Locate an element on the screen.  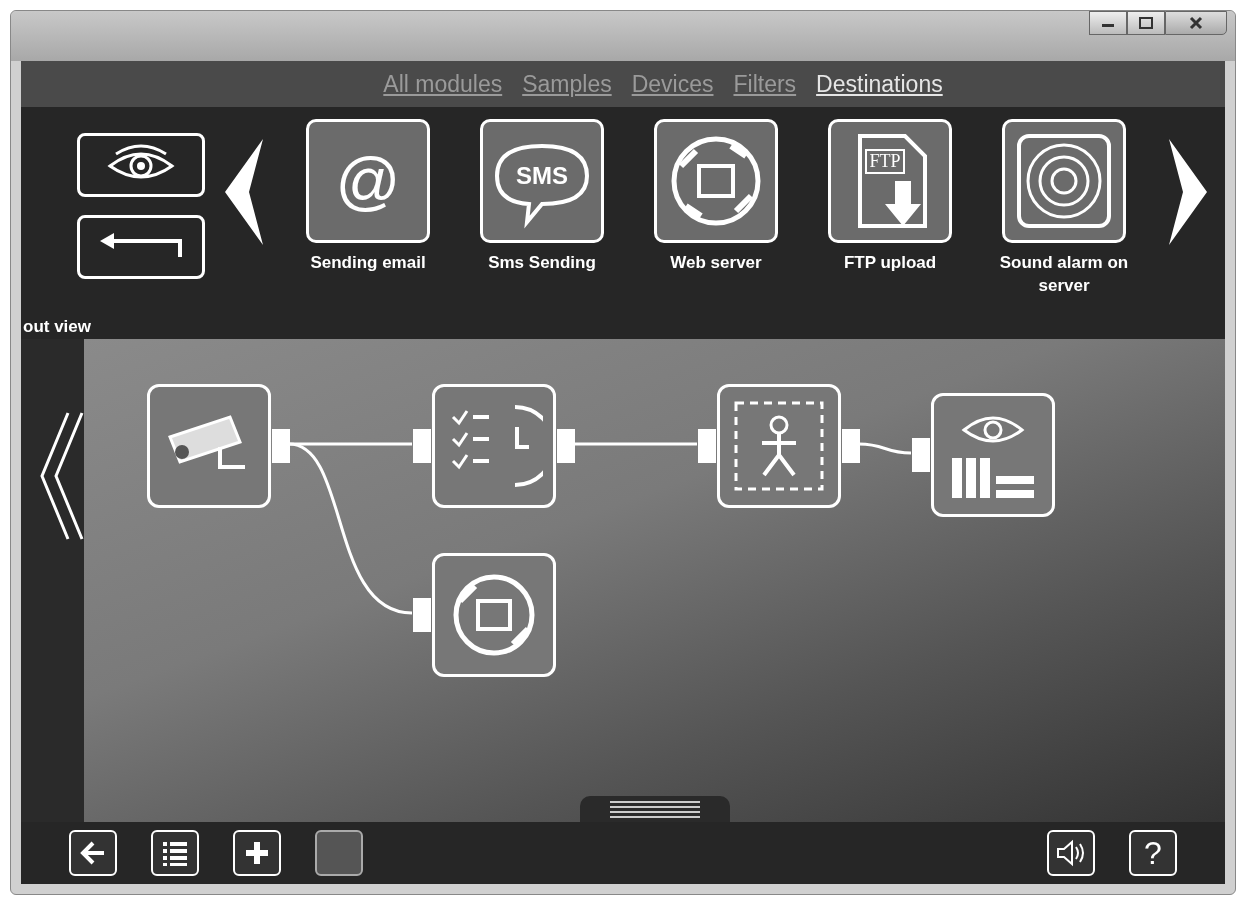
back-button is located at coordinates (141, 247).